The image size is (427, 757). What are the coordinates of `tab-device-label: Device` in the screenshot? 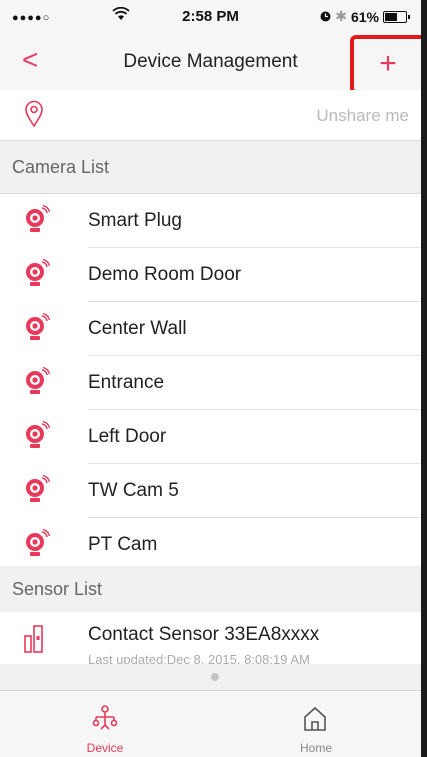 It's located at (105, 748).